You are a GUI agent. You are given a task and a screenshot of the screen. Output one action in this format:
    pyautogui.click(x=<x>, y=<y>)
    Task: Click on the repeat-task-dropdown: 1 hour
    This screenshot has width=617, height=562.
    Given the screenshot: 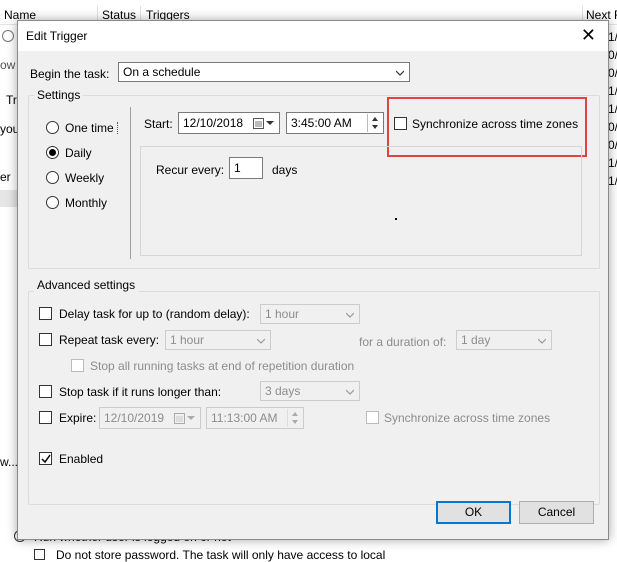 What is the action you would take?
    pyautogui.click(x=218, y=340)
    